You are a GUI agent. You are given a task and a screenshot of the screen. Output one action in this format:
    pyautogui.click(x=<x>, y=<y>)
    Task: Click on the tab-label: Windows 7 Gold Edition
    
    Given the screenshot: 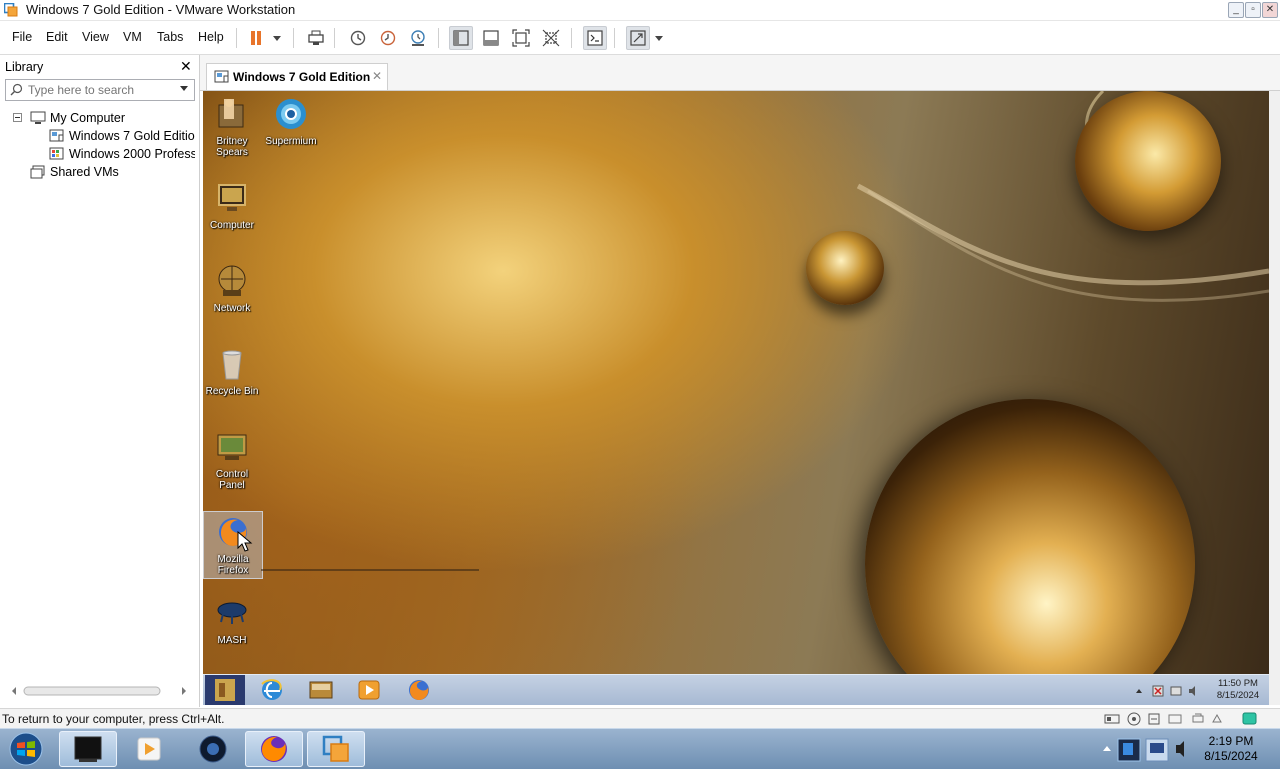 What is the action you would take?
    pyautogui.click(x=302, y=77)
    